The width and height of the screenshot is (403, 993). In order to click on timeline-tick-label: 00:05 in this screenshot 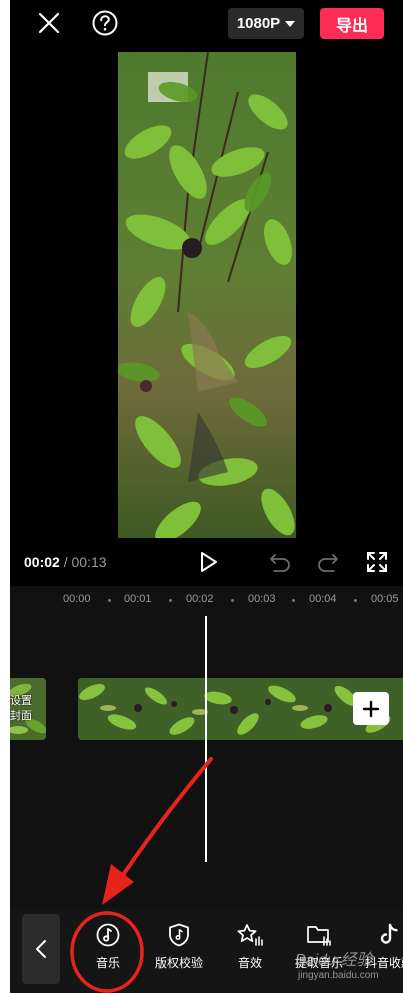, I will do `click(385, 599)`.